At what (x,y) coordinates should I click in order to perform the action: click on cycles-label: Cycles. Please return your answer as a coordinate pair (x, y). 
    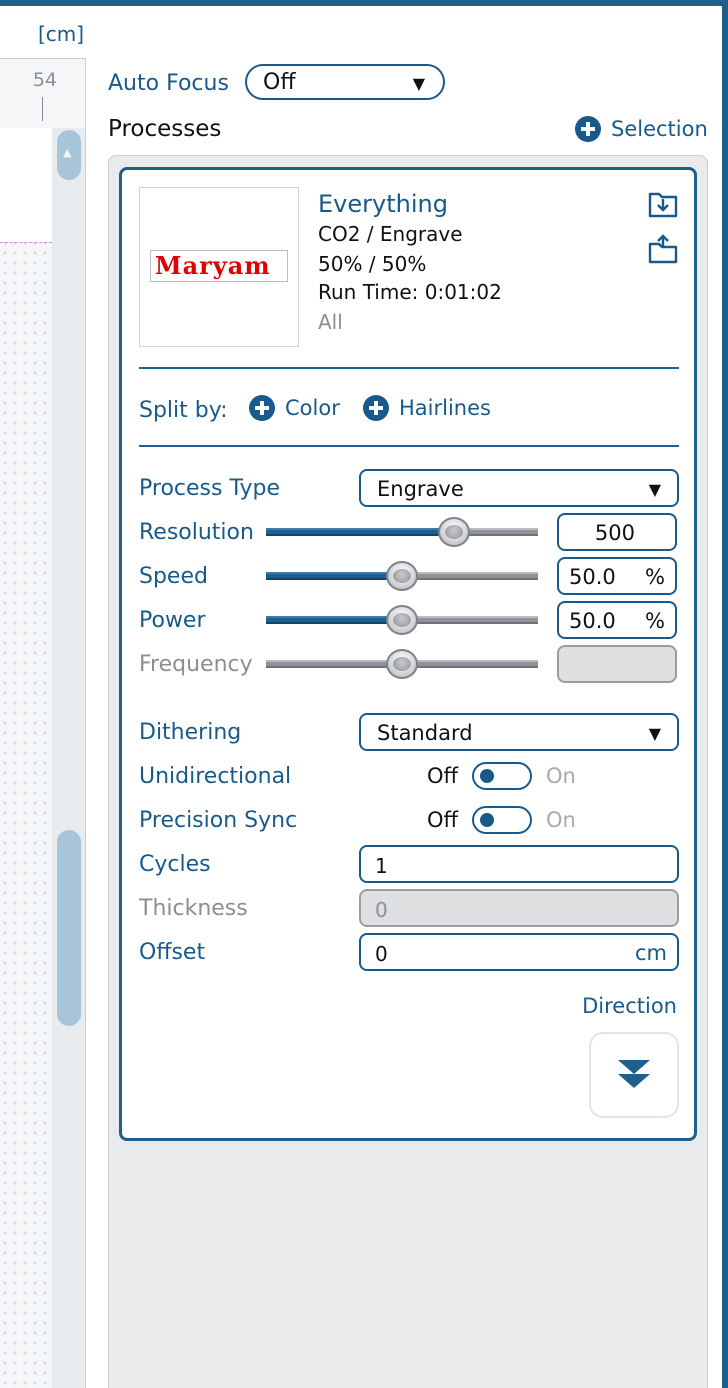
    Looking at the image, I should click on (175, 864).